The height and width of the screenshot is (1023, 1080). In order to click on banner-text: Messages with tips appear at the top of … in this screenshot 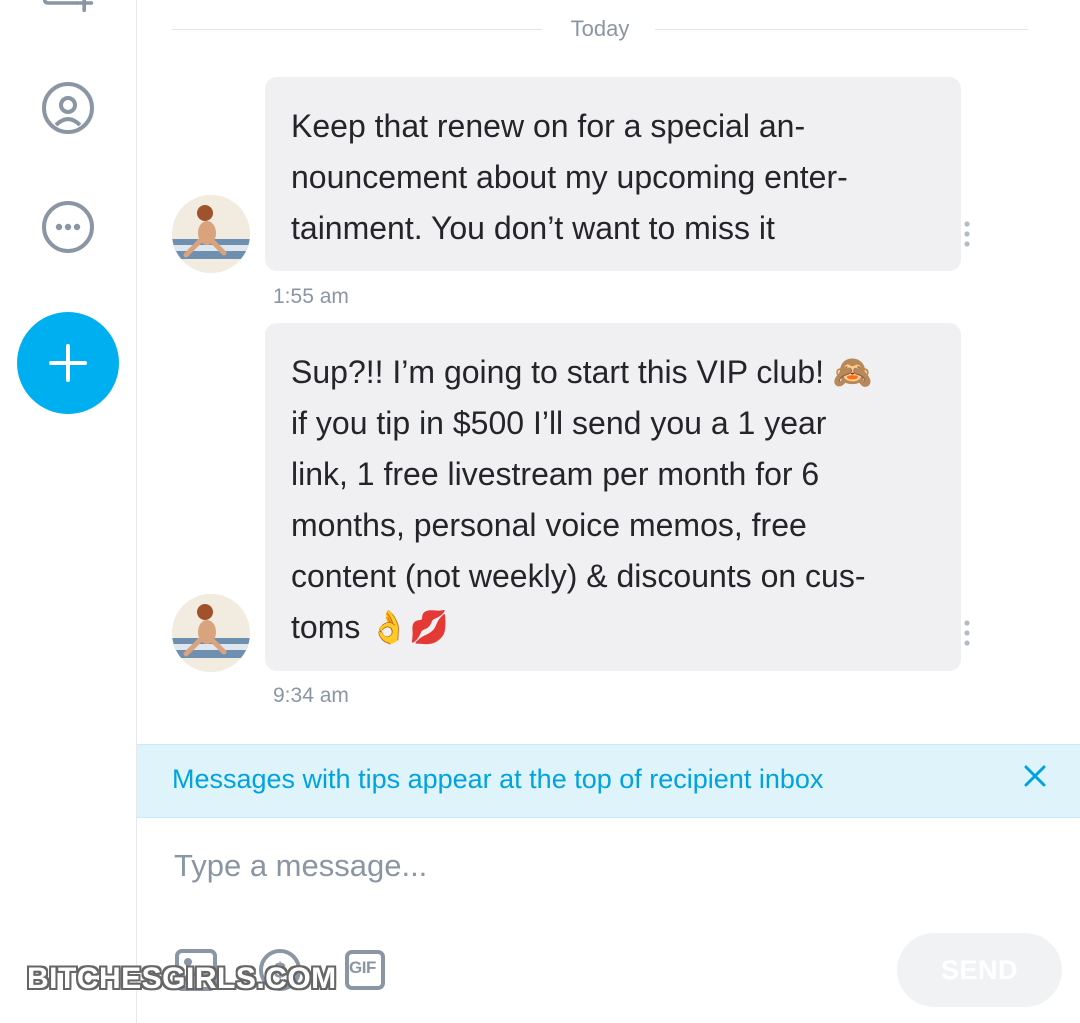, I will do `click(498, 779)`.